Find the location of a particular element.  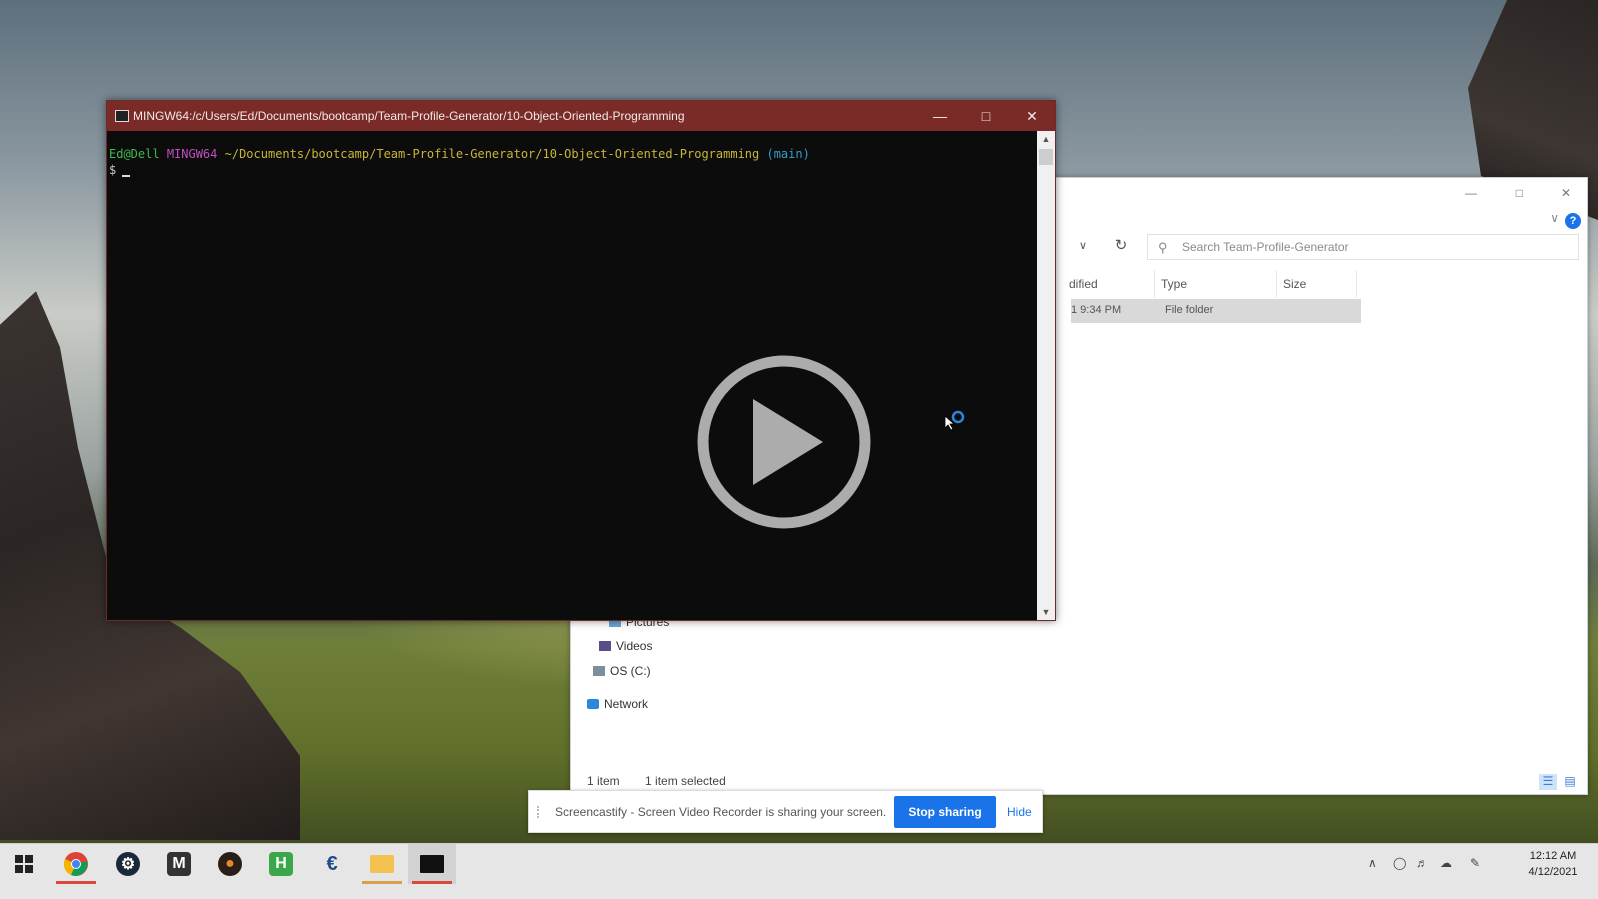

nav-item-network: Network is located at coordinates (617, 704).